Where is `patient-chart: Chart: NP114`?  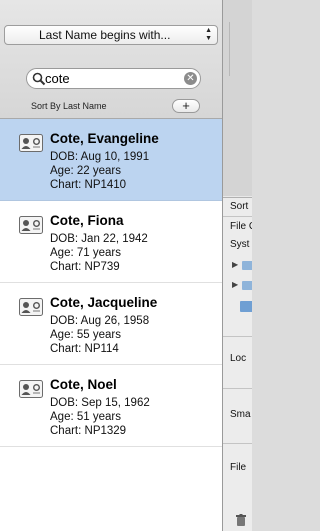 patient-chart: Chart: NP114 is located at coordinates (84, 349).